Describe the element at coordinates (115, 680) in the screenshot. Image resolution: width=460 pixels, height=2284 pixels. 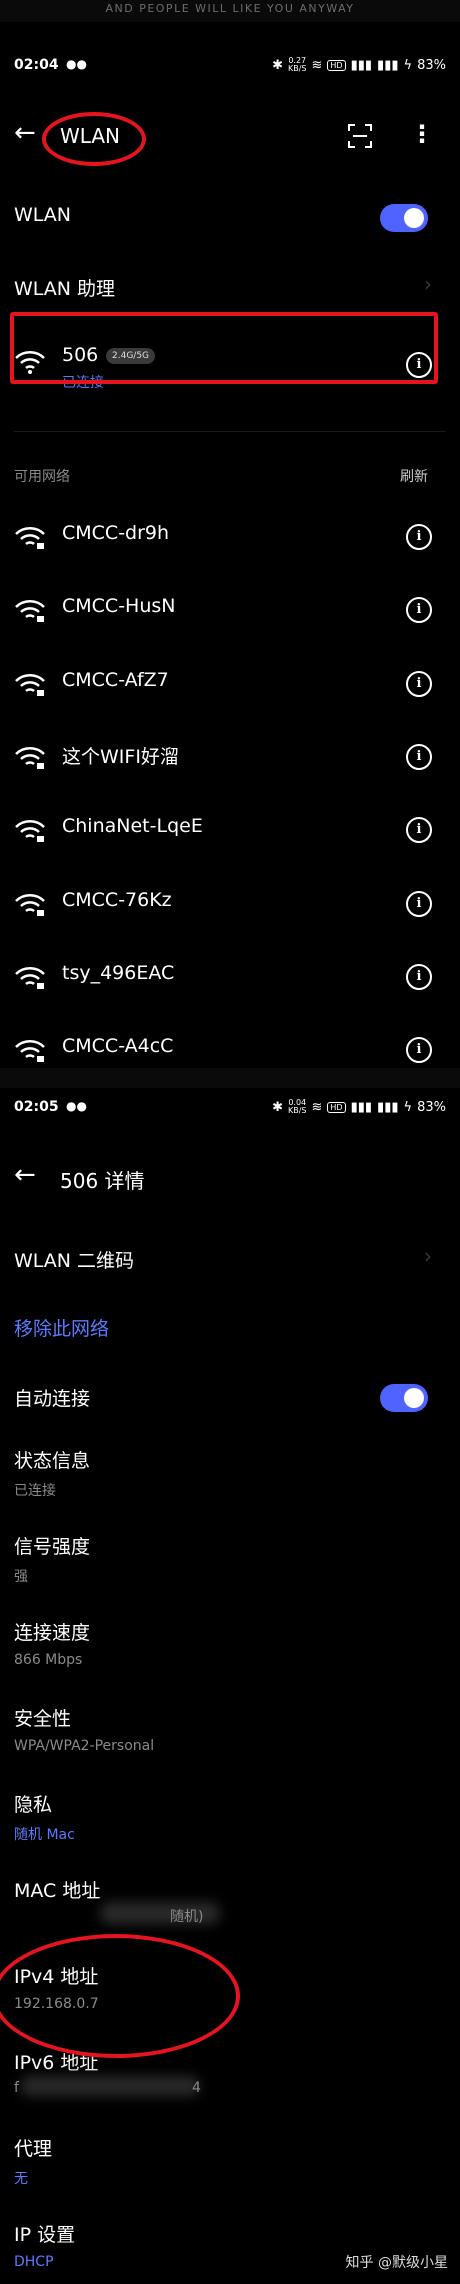
I see `network-ssid: CMCC-AfZ7` at that location.